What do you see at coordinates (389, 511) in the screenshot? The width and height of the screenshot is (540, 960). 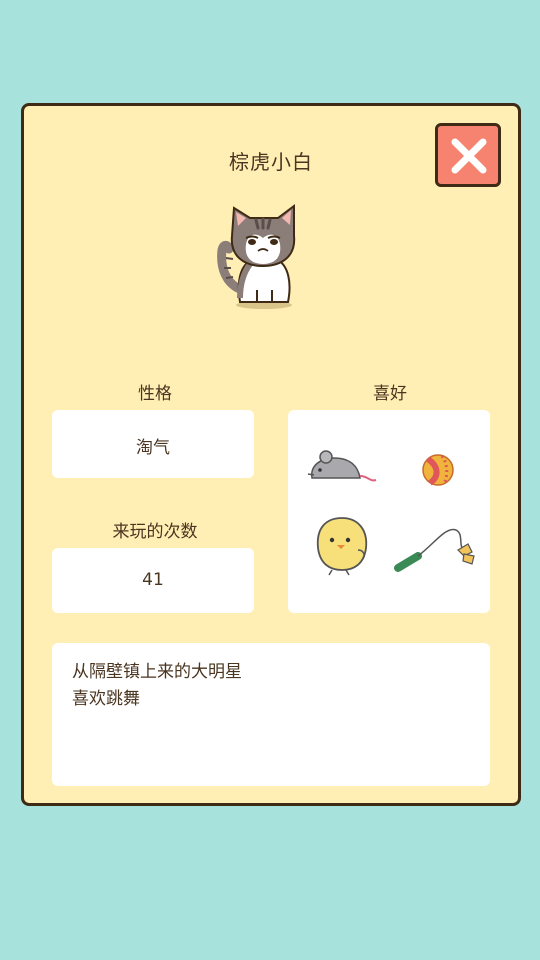 I see `hobbies-box` at bounding box center [389, 511].